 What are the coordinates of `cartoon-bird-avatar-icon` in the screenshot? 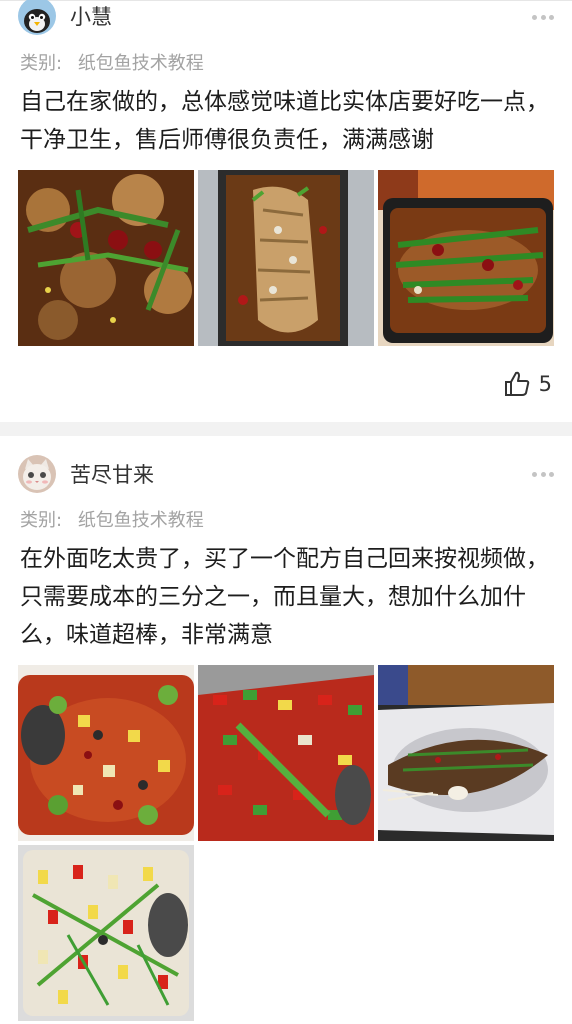 It's located at (37, 17).